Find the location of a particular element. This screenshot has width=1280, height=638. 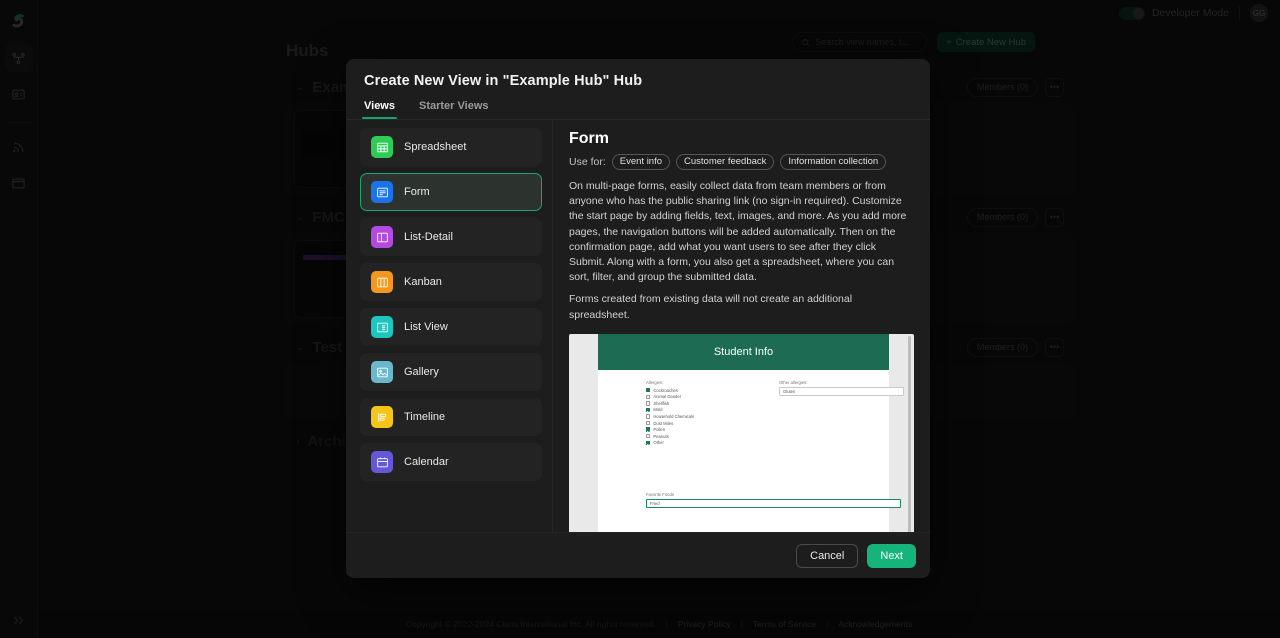

preview-scrollbar is located at coordinates (909, 433).